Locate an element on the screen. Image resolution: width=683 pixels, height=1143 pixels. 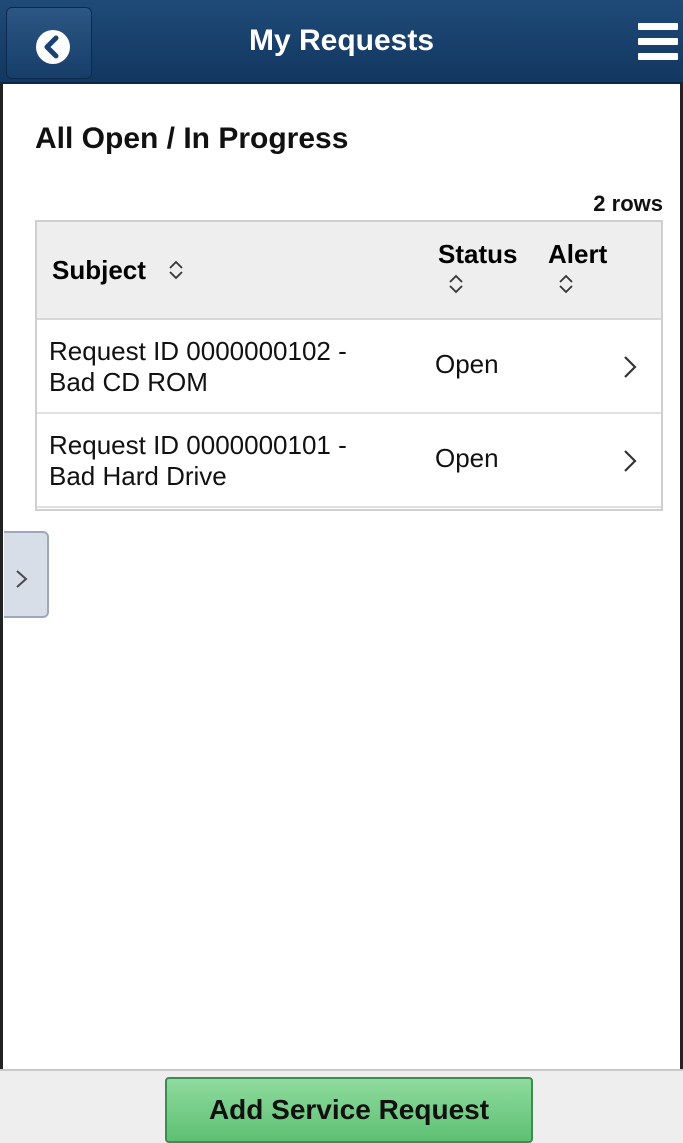
row-count: 2 rows is located at coordinates (628, 203).